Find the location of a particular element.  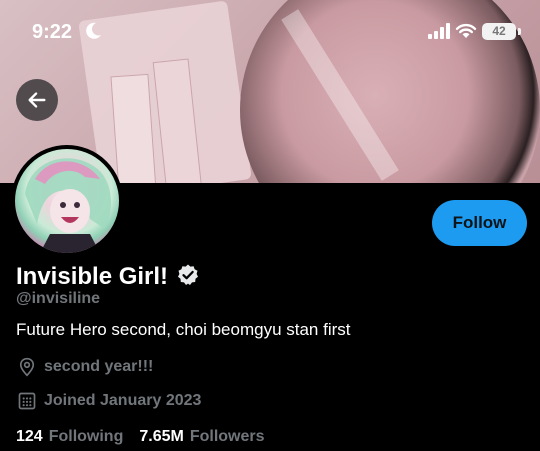

arrow-left-icon is located at coordinates (37, 100).